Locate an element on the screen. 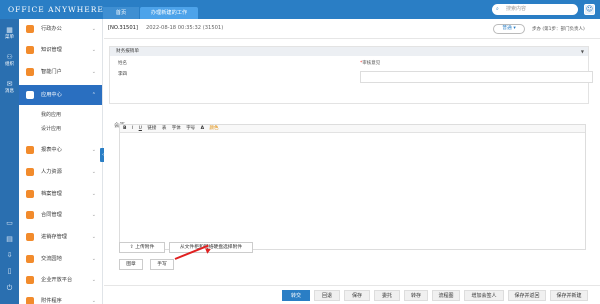  store-button: 转存 is located at coordinates (416, 295).